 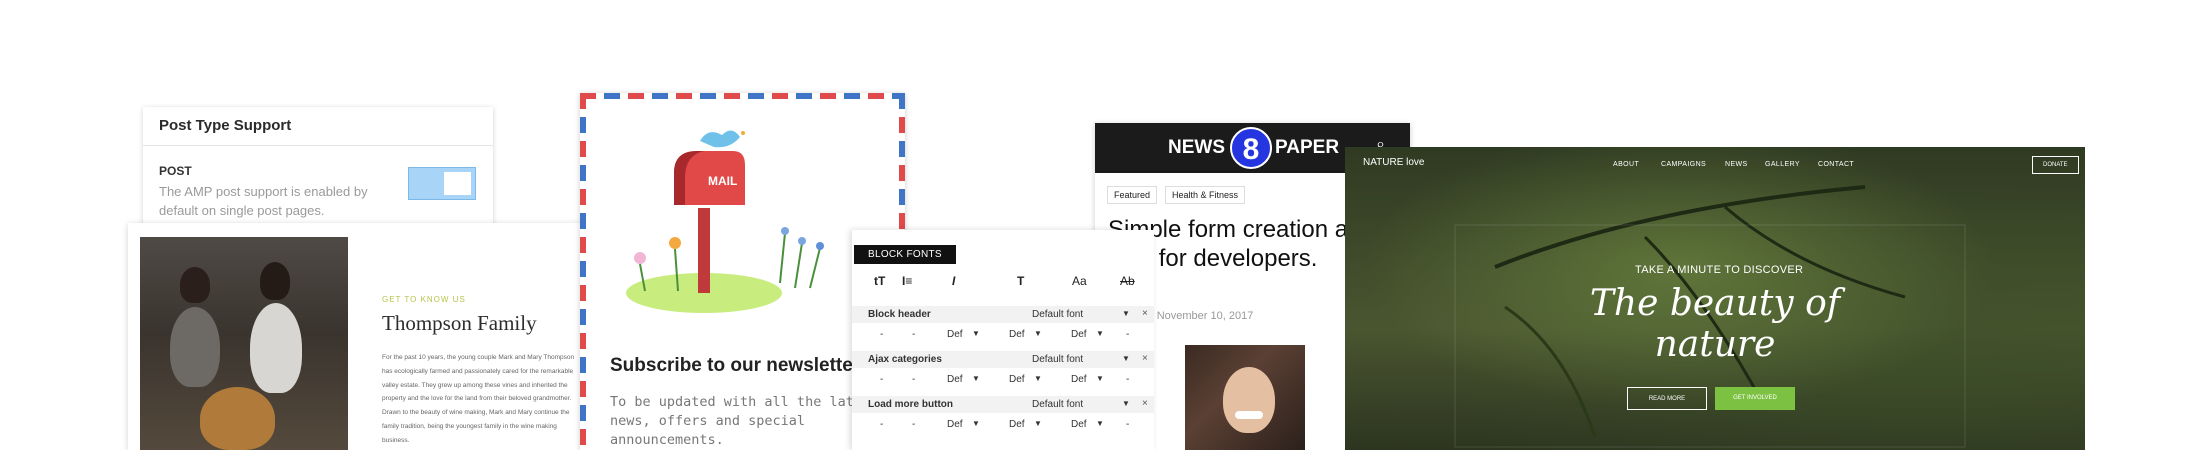 I want to click on bold-icon: T, so click(x=1020, y=281).